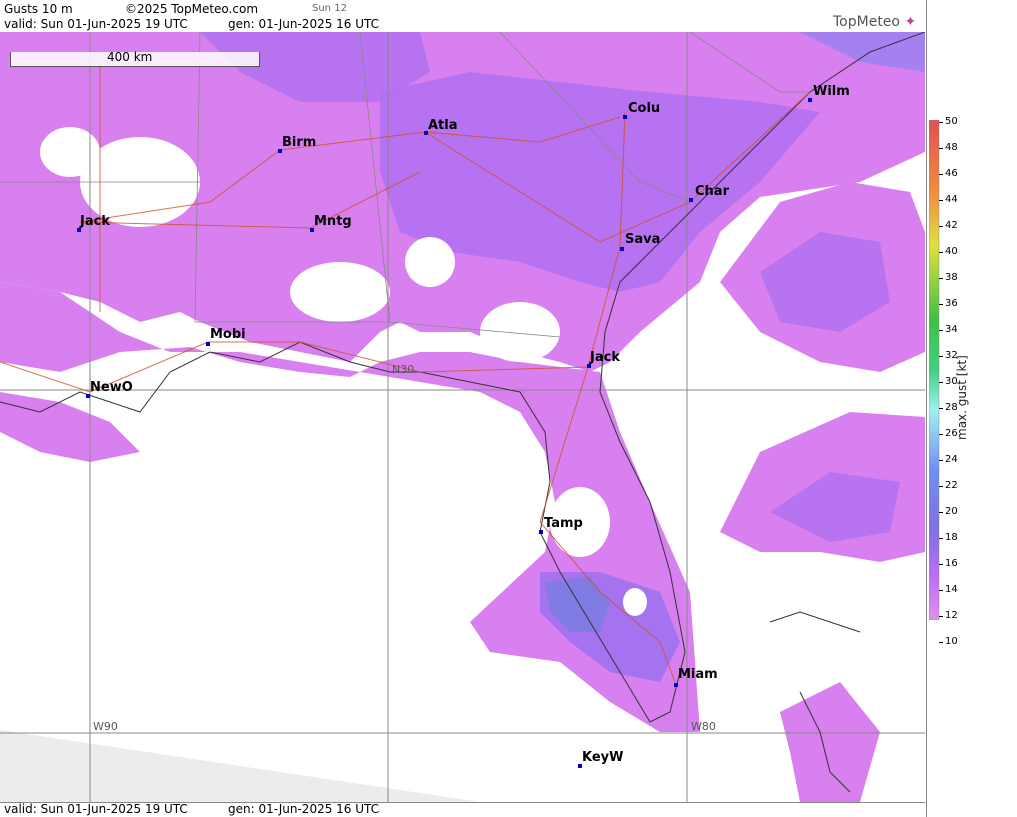 This screenshot has width=1017, height=817. I want to click on legend-tick-48: 48, so click(951, 147).